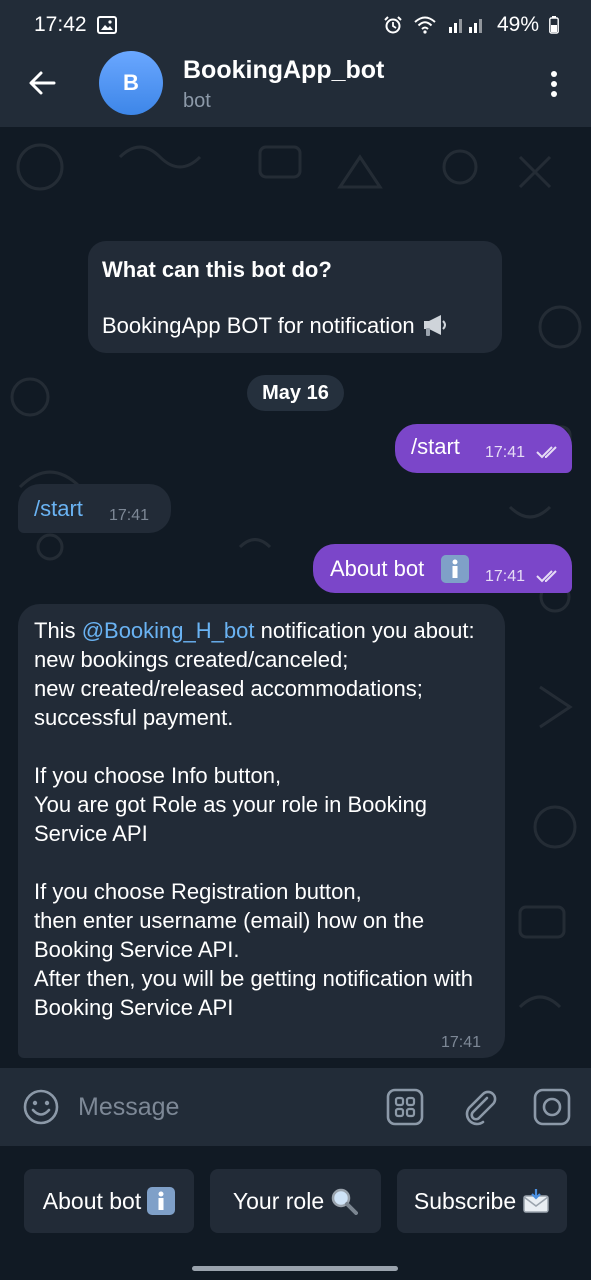 This screenshot has width=591, height=1280. I want to click on keyboard-button-subscribe: Subscribe, so click(482, 1201).